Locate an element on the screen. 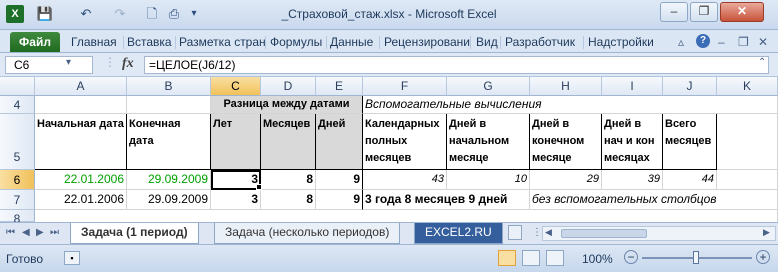  insert-function-icon: fx is located at coordinates (128, 64).